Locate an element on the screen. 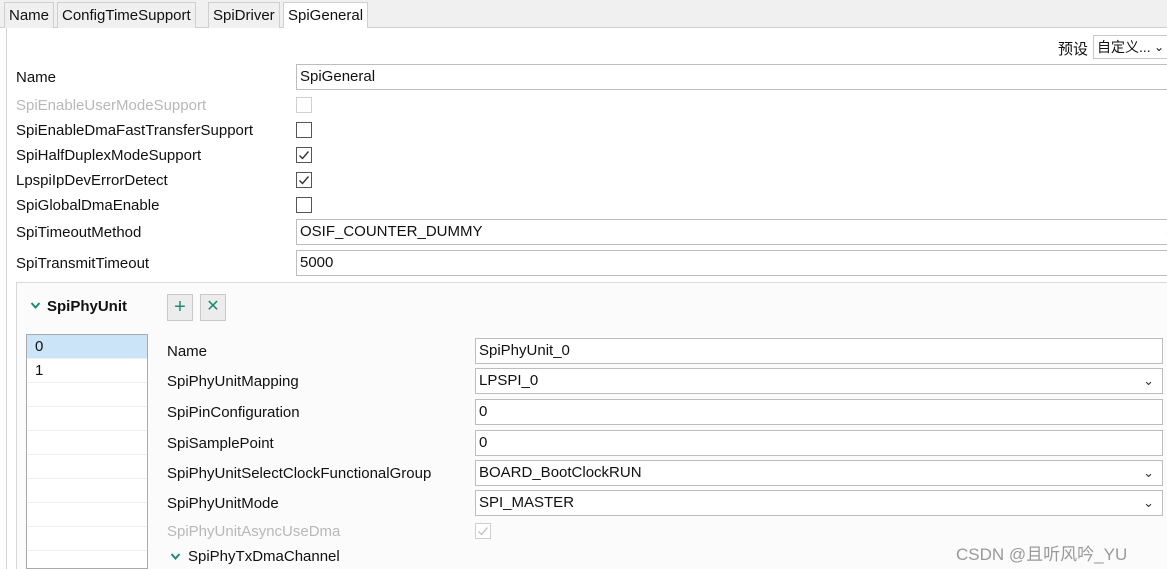  phy-mode-select: SPI_MASTER ⌄ is located at coordinates (819, 503).